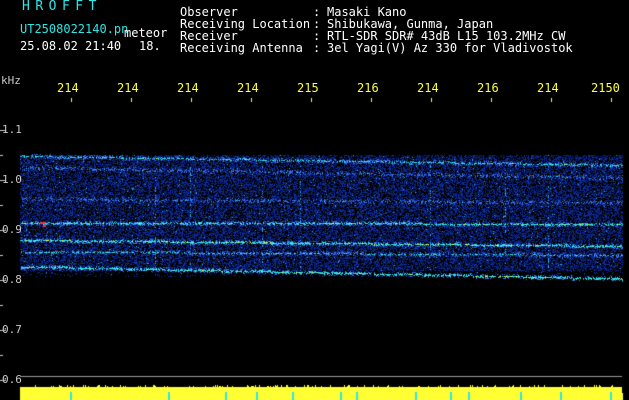 This screenshot has width=629, height=400. I want to click on y-axis-unit-label: kHz, so click(11, 80).